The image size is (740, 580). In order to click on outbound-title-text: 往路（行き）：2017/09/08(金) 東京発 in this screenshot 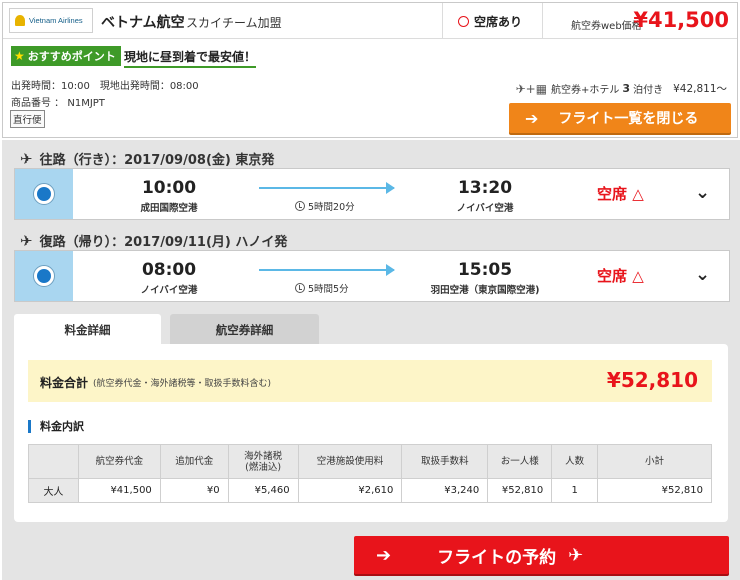, I will do `click(157, 160)`.